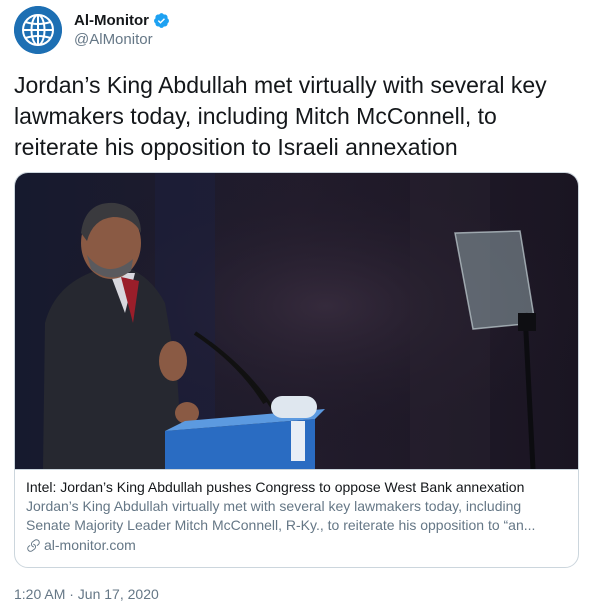  I want to click on card-domain-text: al-monitor.com, so click(90, 545).